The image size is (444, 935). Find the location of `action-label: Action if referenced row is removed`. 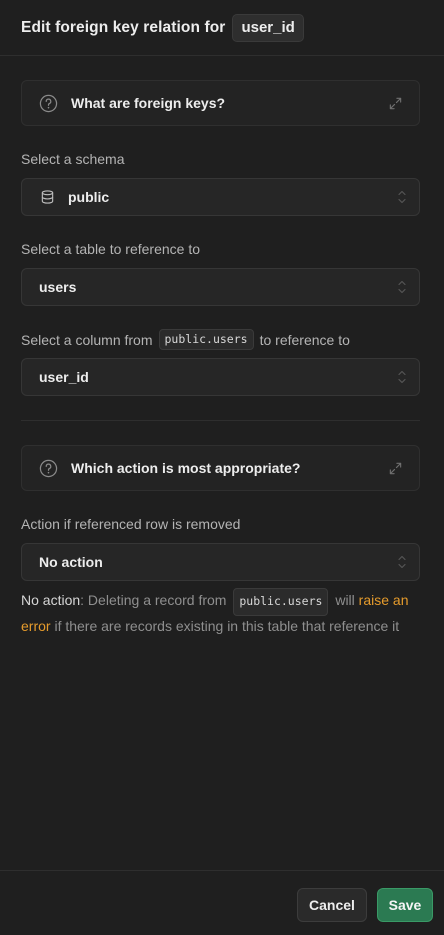

action-label: Action if referenced row is removed is located at coordinates (130, 524).